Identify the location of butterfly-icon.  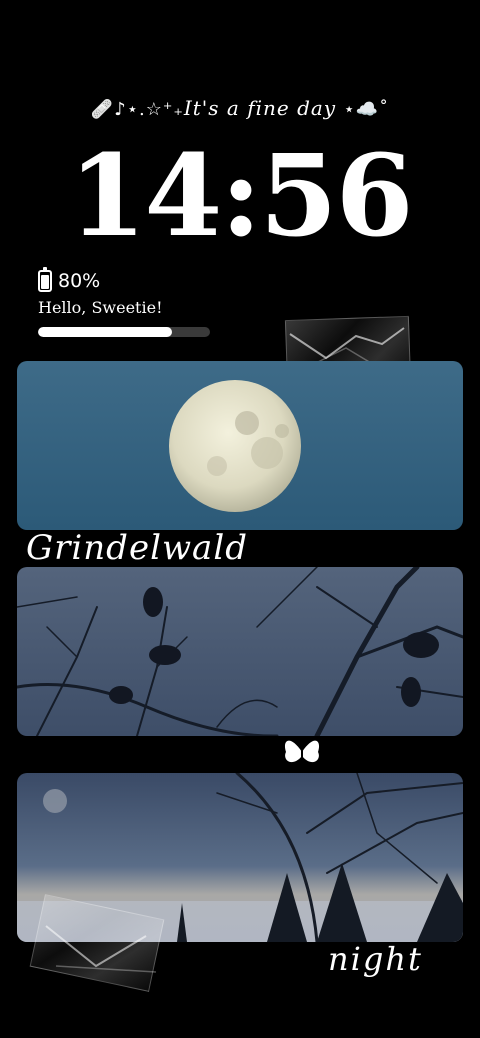
(302, 752).